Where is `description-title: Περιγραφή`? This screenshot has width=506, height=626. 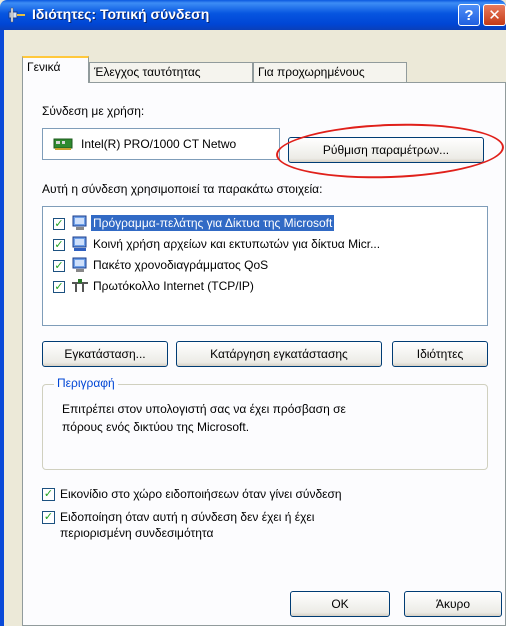 description-title: Περιγραφή is located at coordinates (86, 383).